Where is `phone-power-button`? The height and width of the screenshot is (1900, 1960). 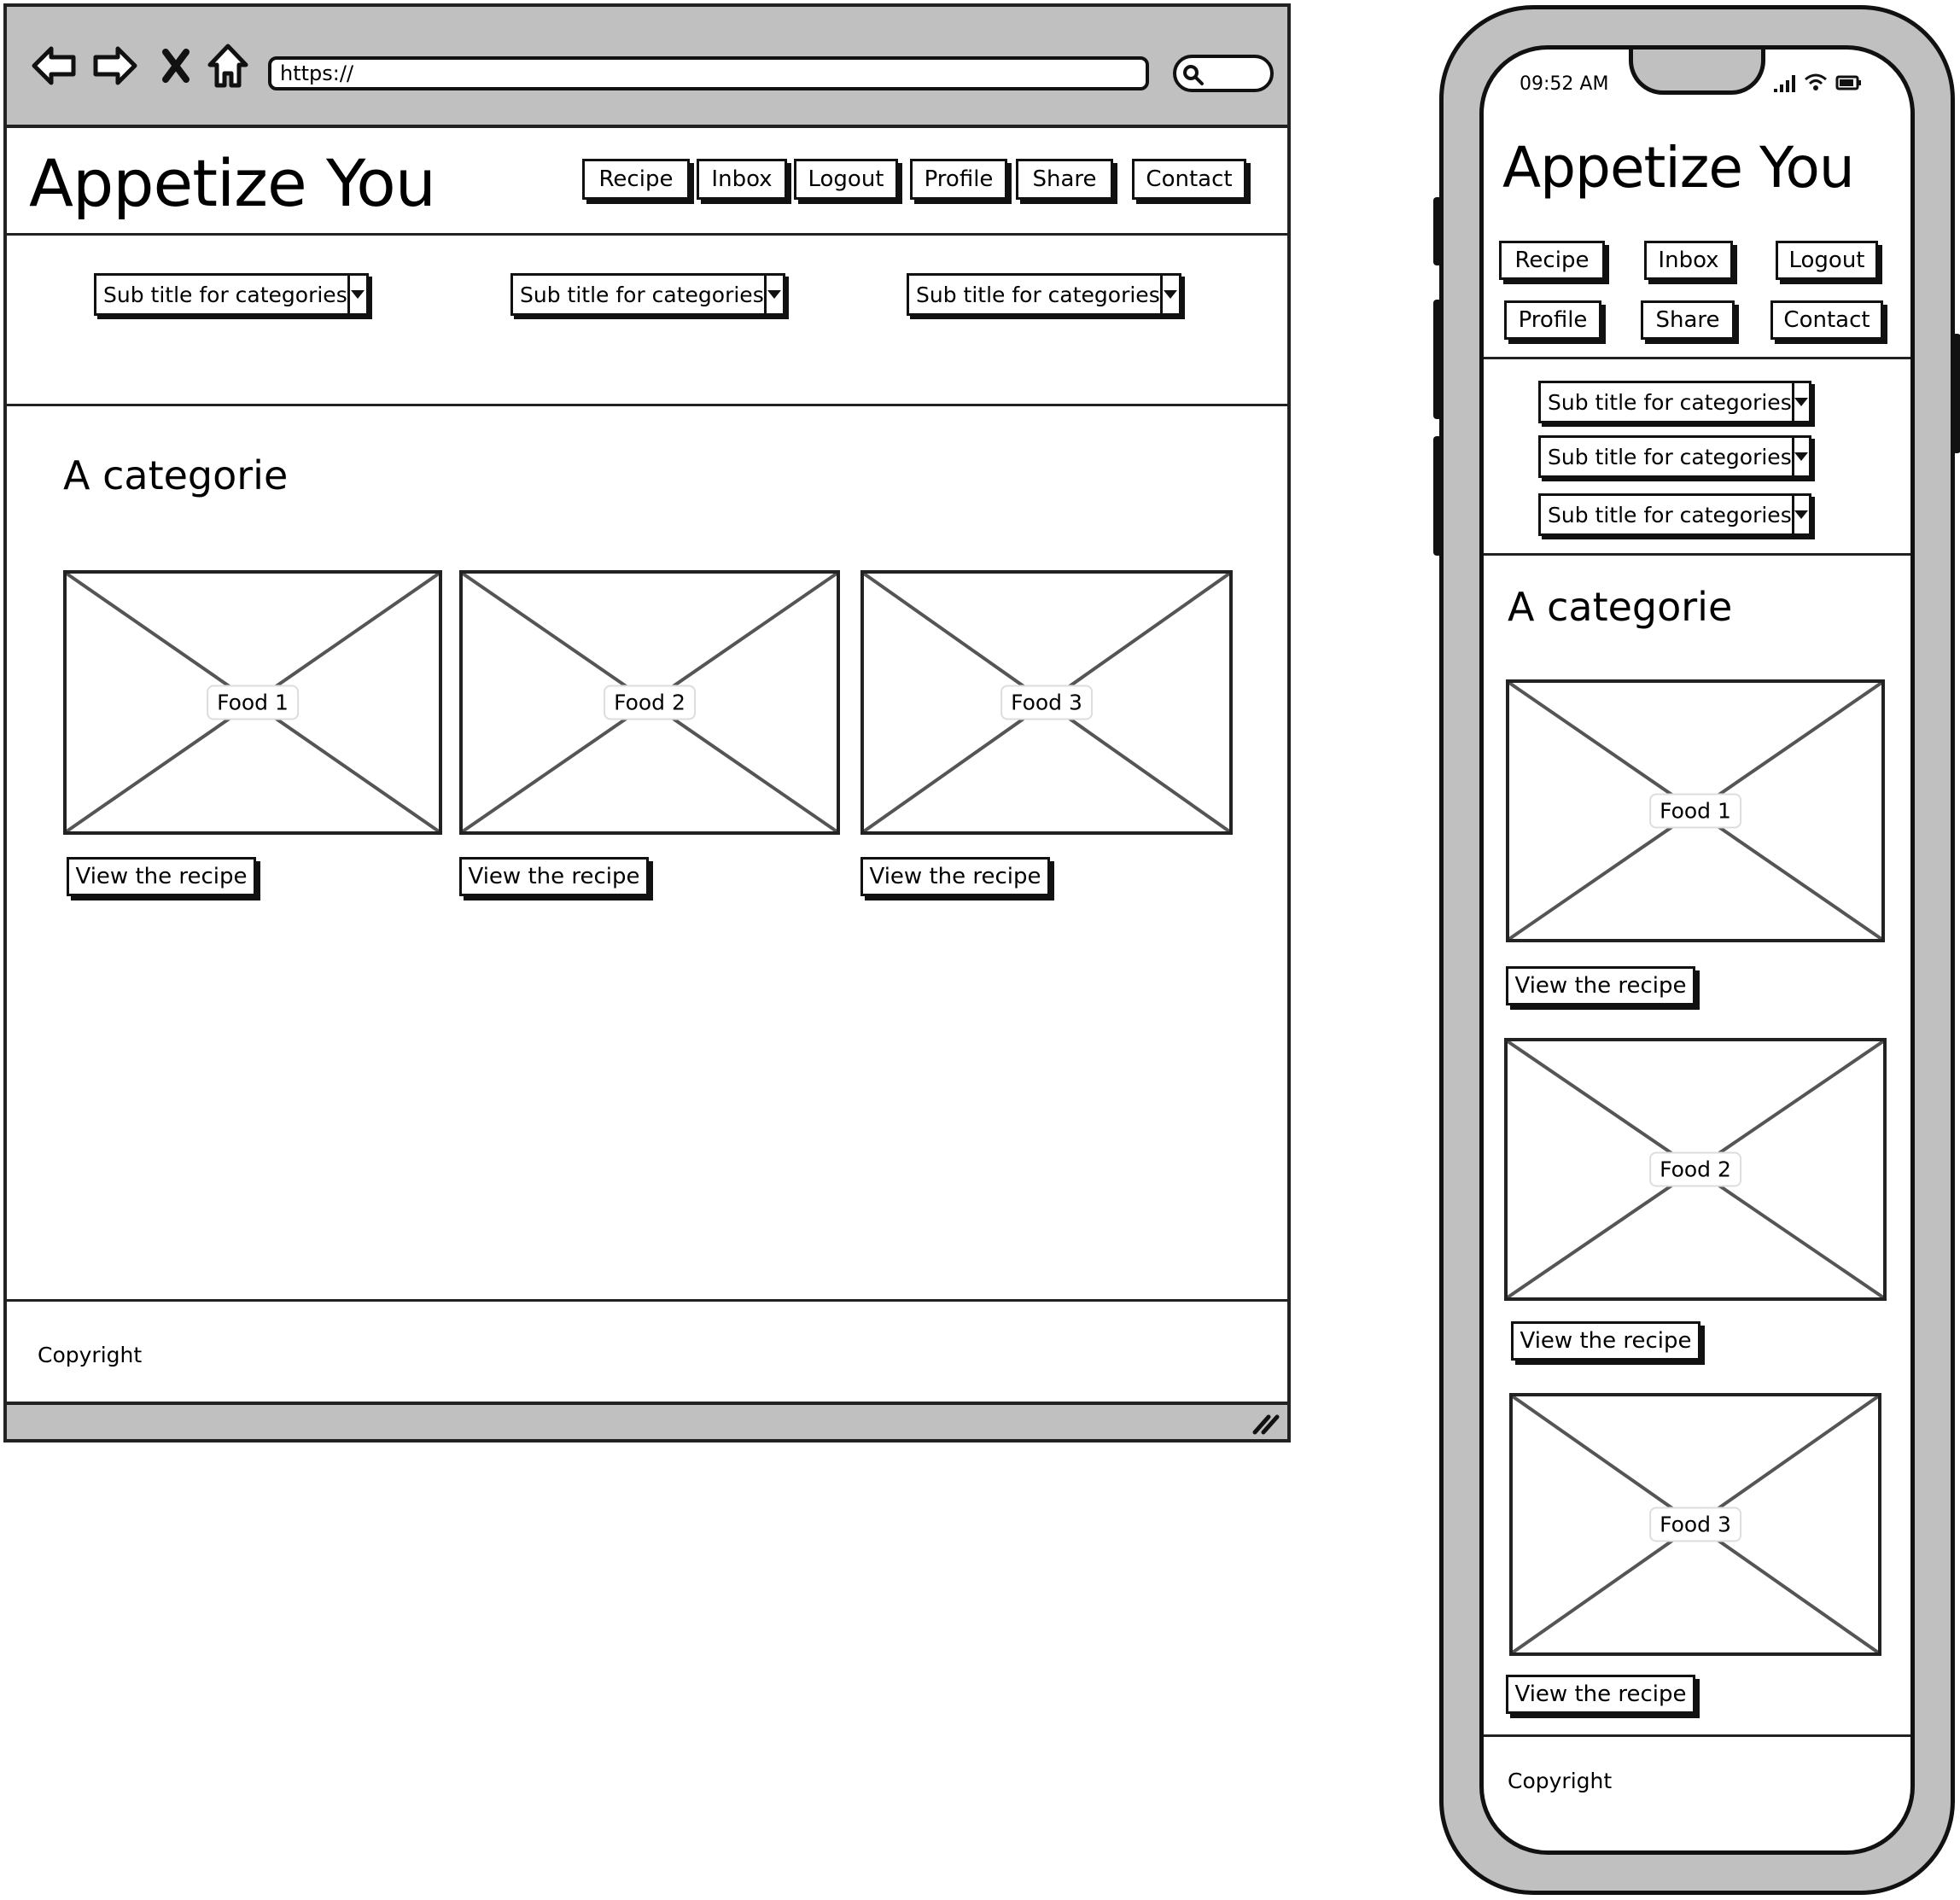 phone-power-button is located at coordinates (1956, 393).